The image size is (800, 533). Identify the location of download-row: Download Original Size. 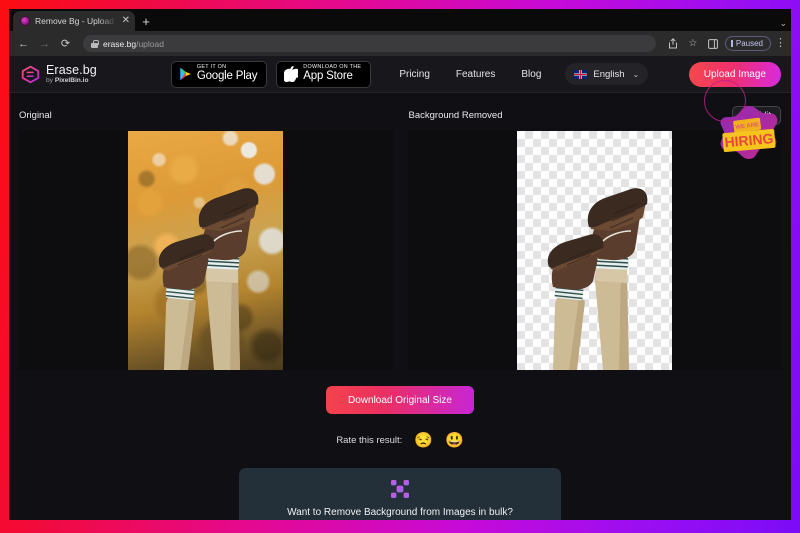
(400, 400).